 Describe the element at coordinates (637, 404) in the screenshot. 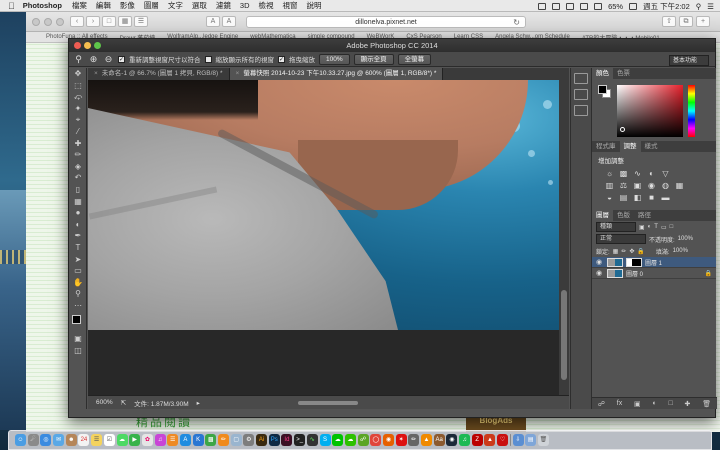

I see `add-mask-icon: ▣` at that location.